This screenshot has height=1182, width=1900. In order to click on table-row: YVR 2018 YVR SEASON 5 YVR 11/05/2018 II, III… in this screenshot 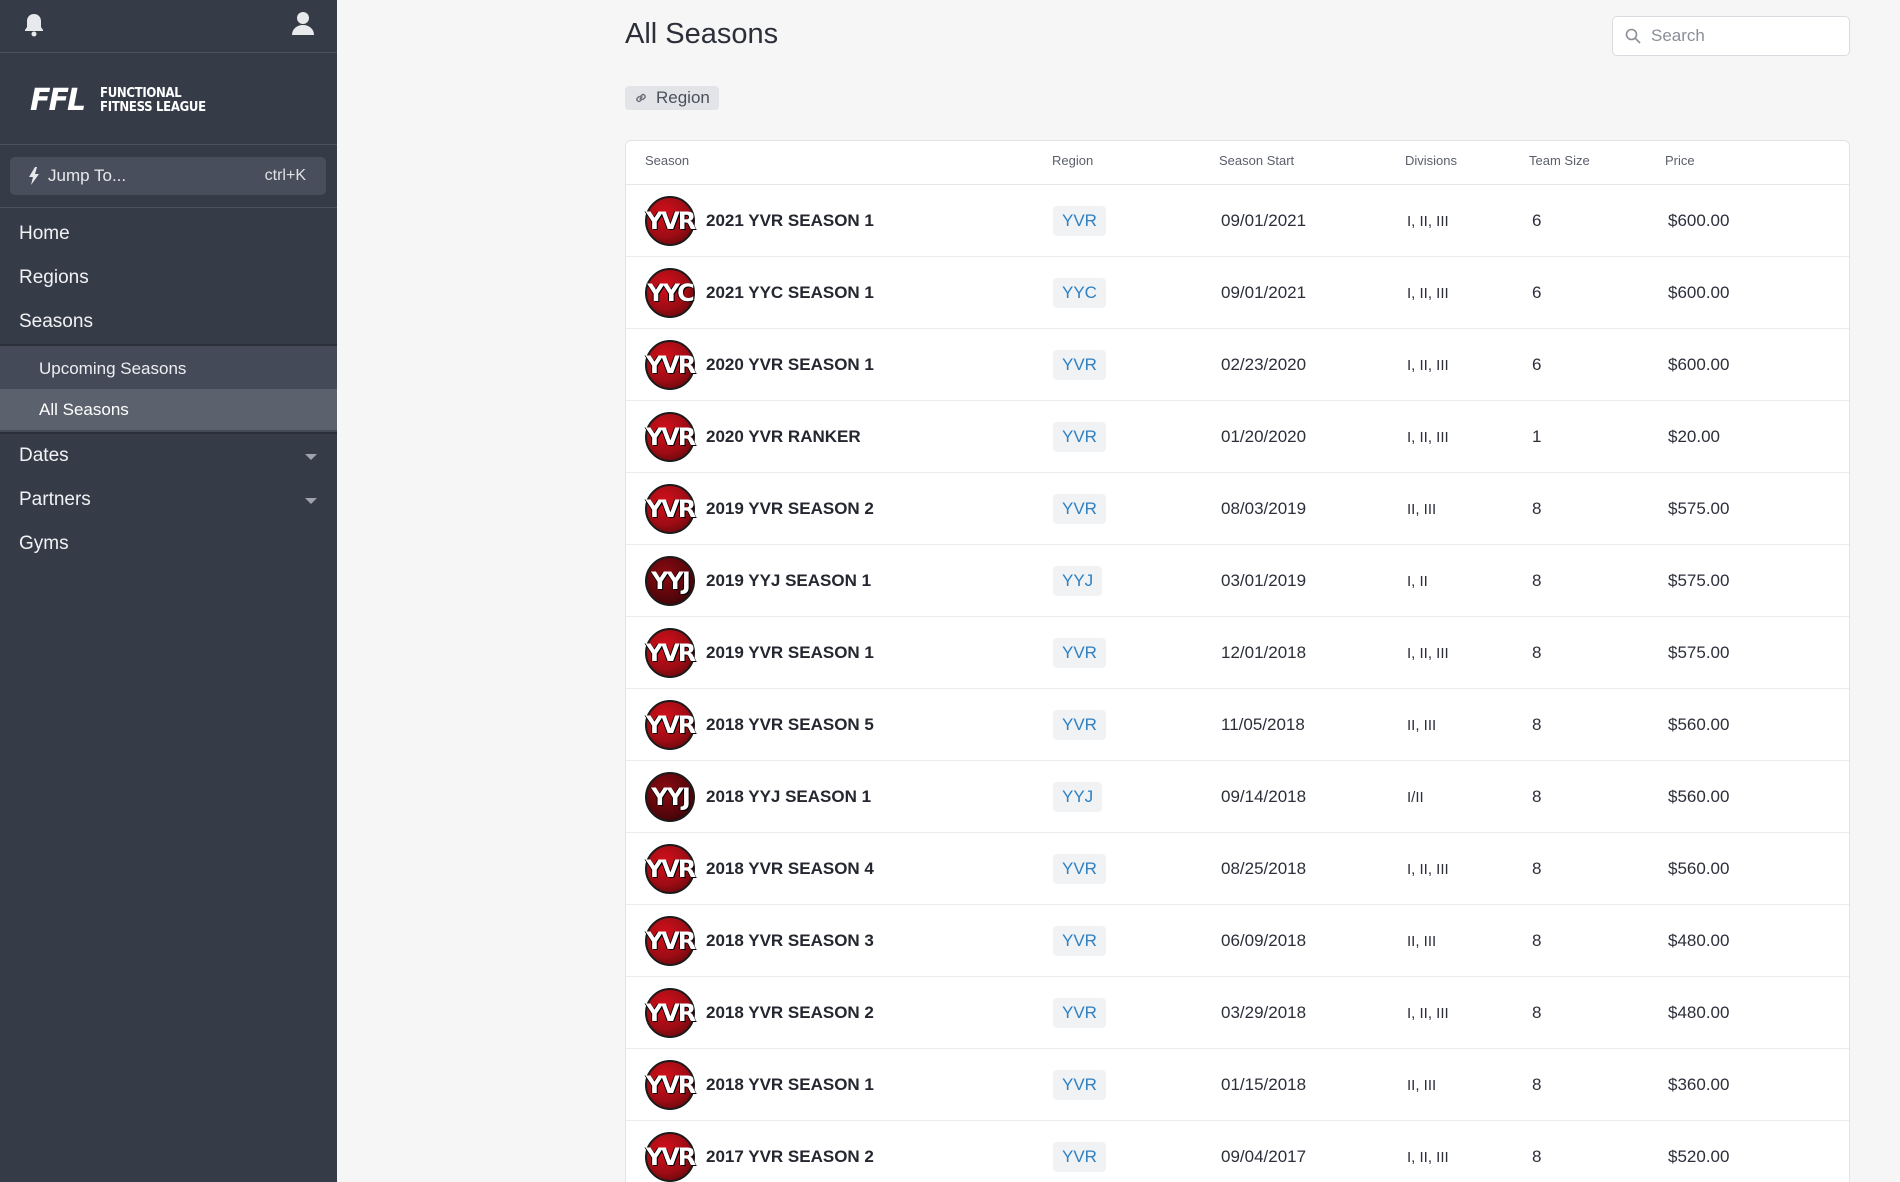, I will do `click(1237, 725)`.